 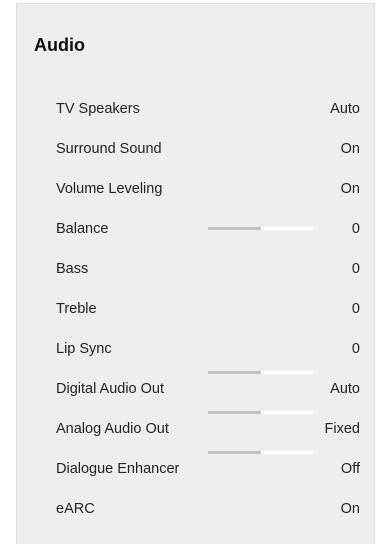 What do you see at coordinates (234, 372) in the screenshot?
I see `digital-audio-out-slider-fill` at bounding box center [234, 372].